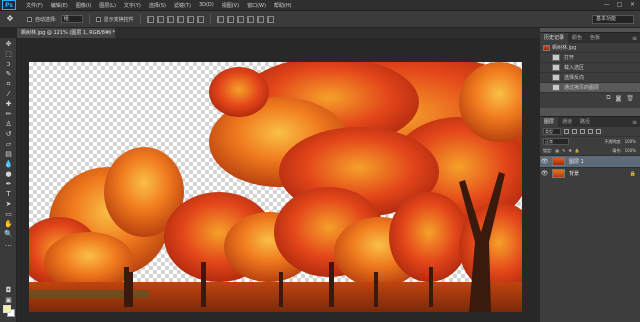 The image size is (640, 322). What do you see at coordinates (140, 19) in the screenshot?
I see `divider` at bounding box center [140, 19].